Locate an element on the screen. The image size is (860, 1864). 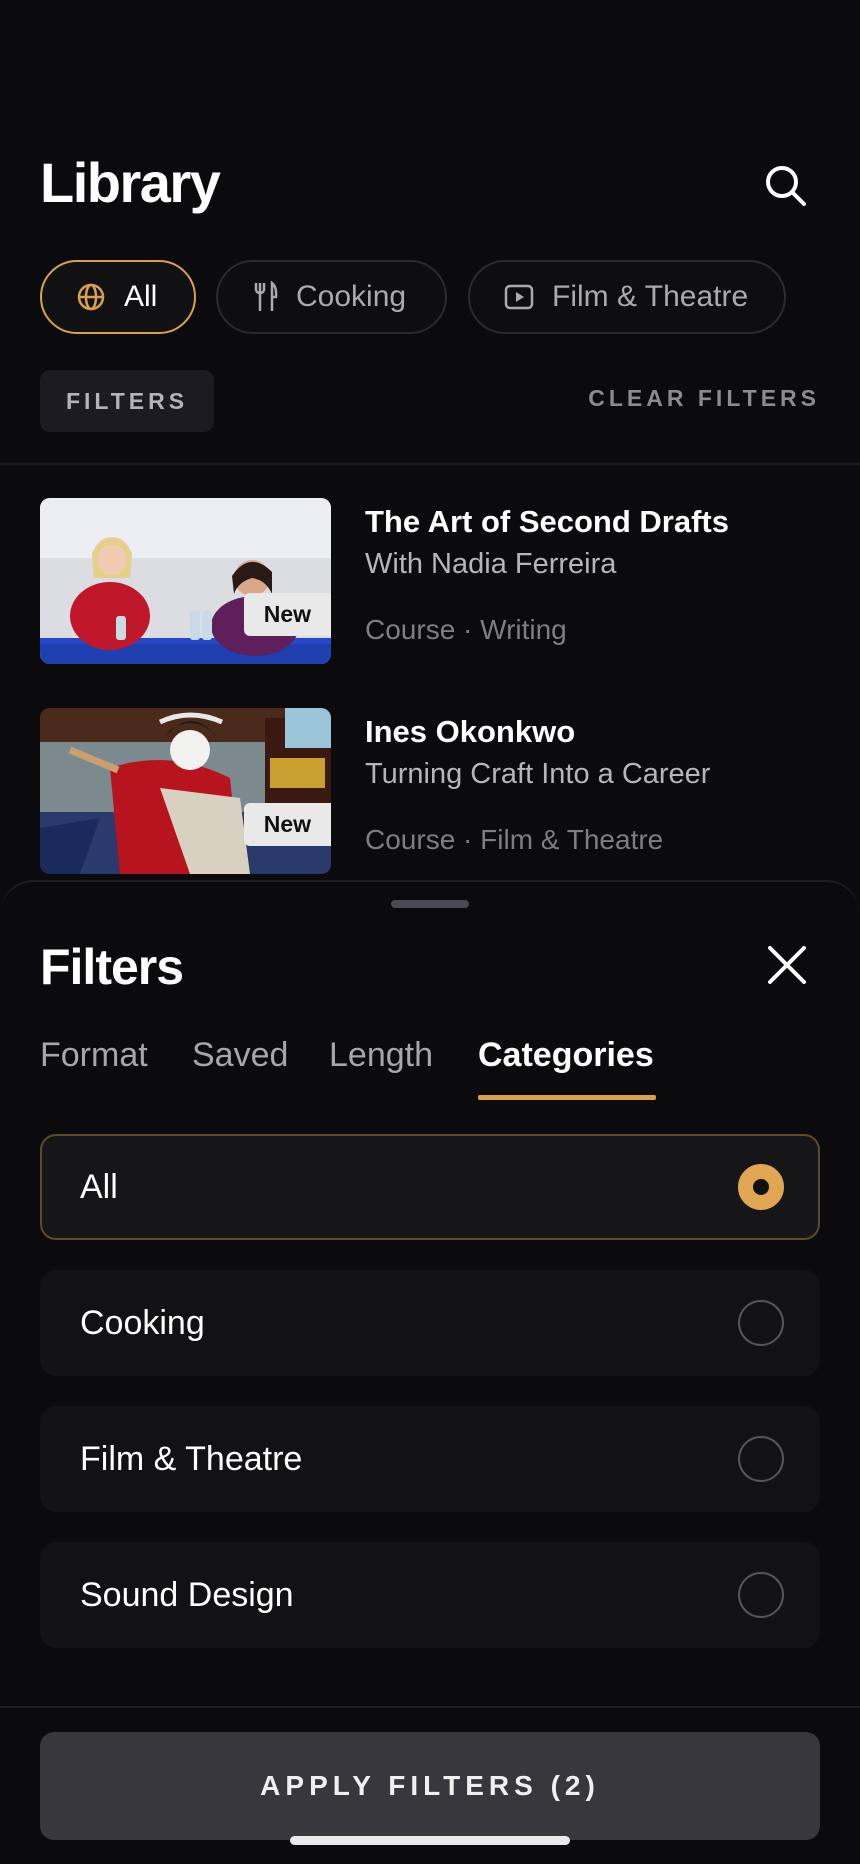
tab-active-indicator is located at coordinates (567, 1097).